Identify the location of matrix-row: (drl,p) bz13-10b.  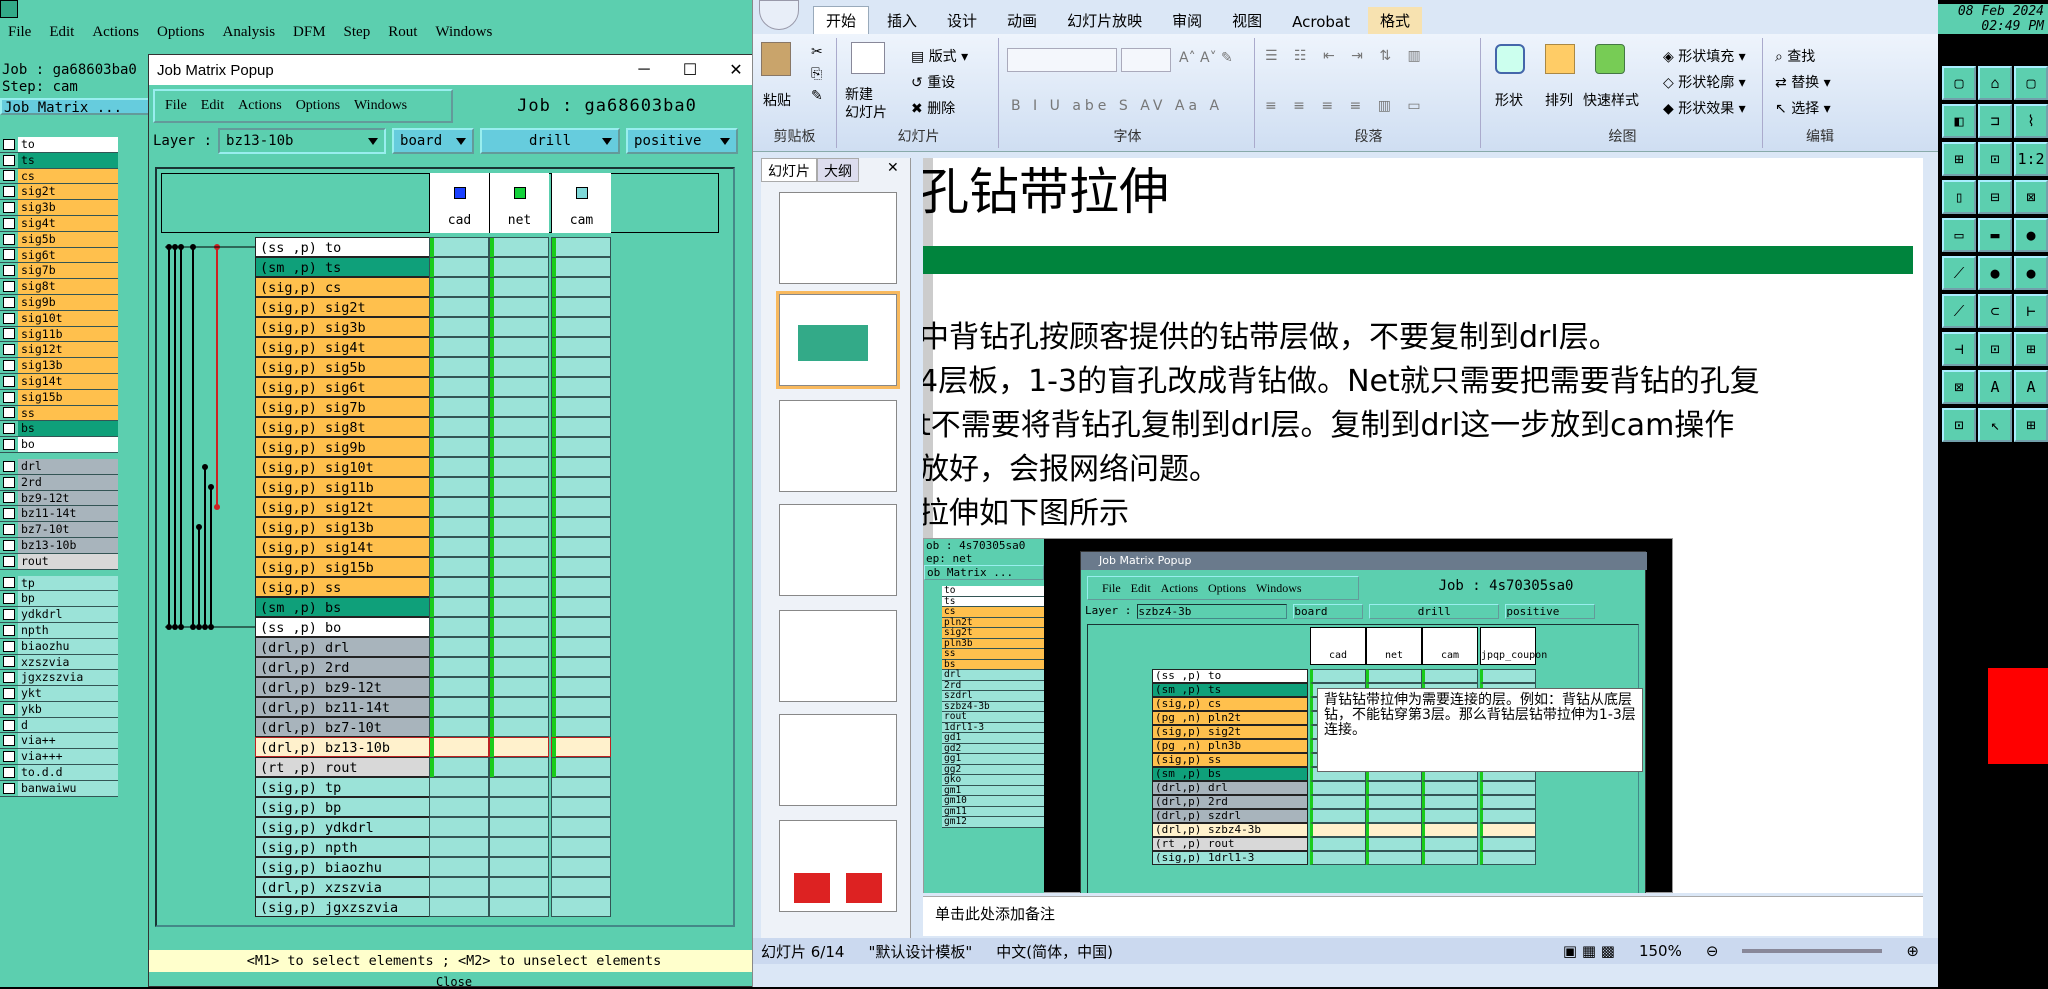
(345, 747).